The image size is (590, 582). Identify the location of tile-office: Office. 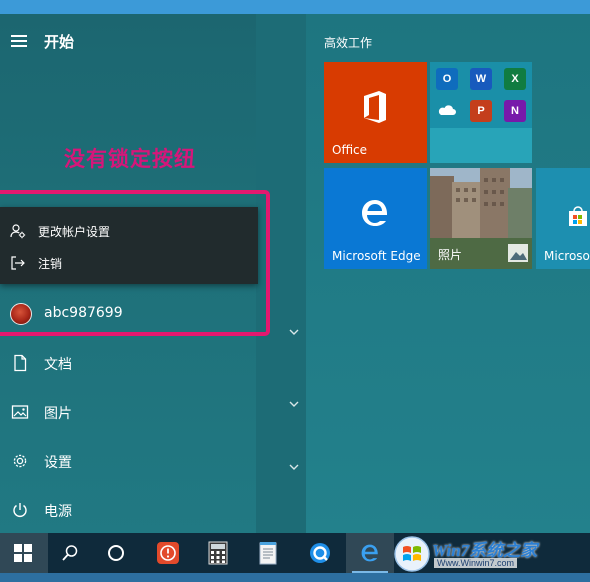
(375, 112).